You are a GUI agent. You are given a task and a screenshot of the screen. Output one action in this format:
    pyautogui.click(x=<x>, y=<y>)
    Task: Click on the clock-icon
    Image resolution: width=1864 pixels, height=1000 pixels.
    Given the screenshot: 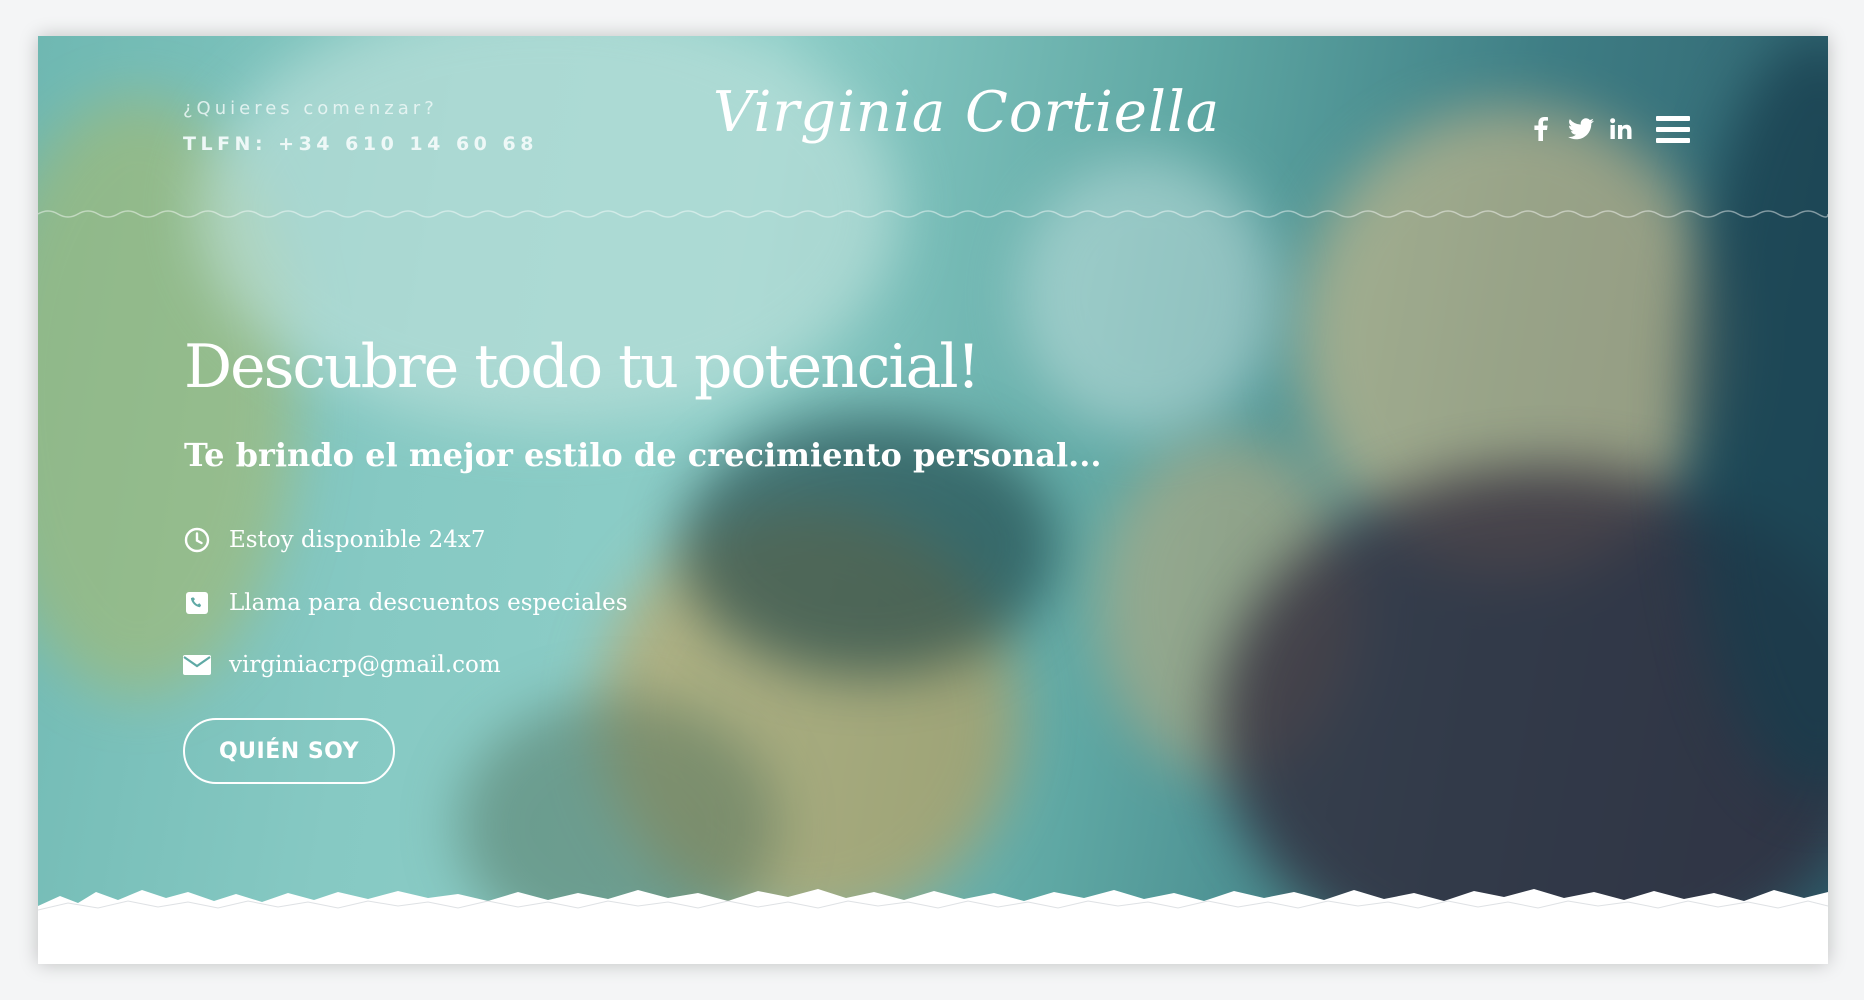 What is the action you would take?
    pyautogui.click(x=197, y=540)
    